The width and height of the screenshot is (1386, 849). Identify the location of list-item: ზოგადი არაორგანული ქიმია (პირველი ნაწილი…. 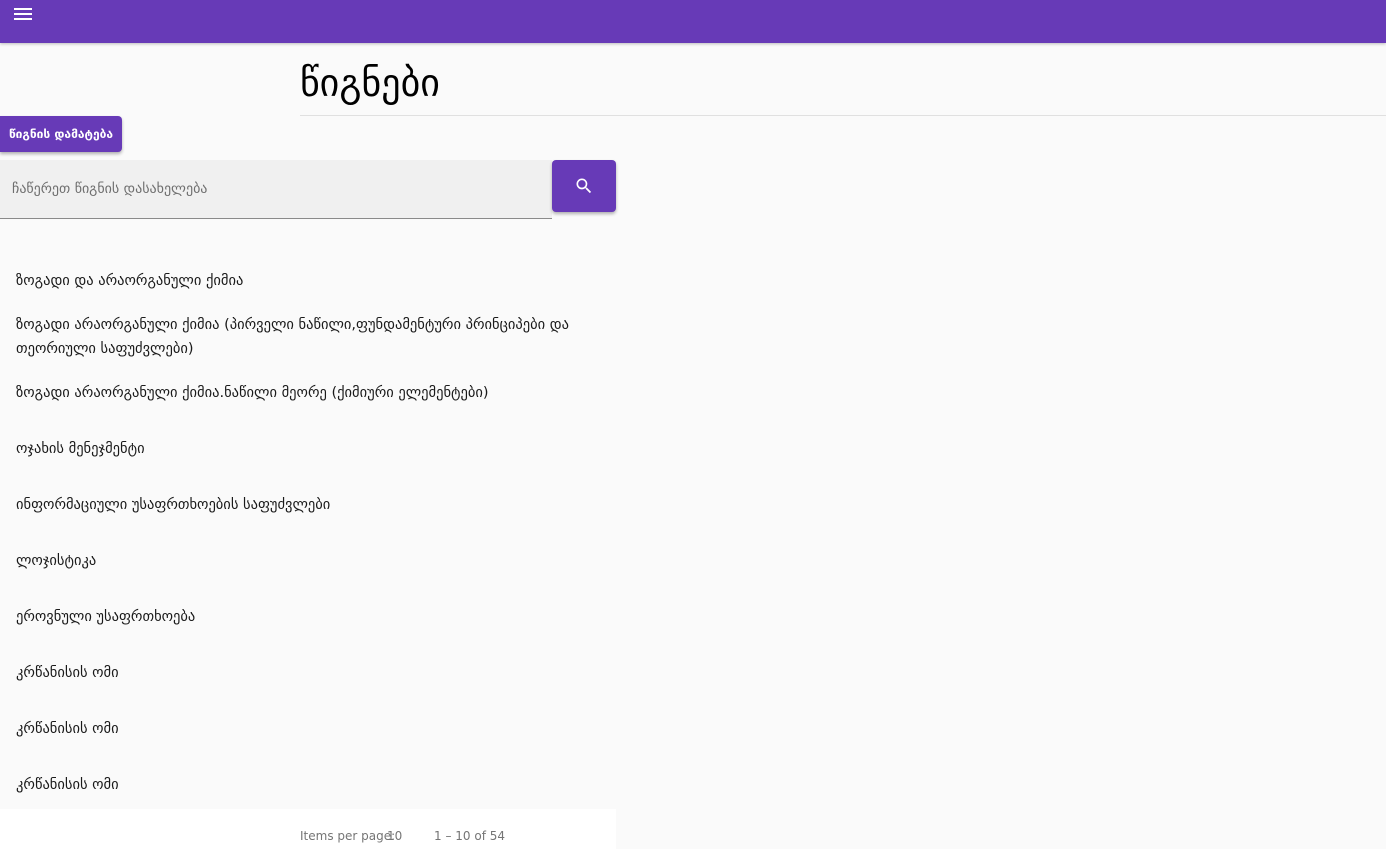
(306, 337).